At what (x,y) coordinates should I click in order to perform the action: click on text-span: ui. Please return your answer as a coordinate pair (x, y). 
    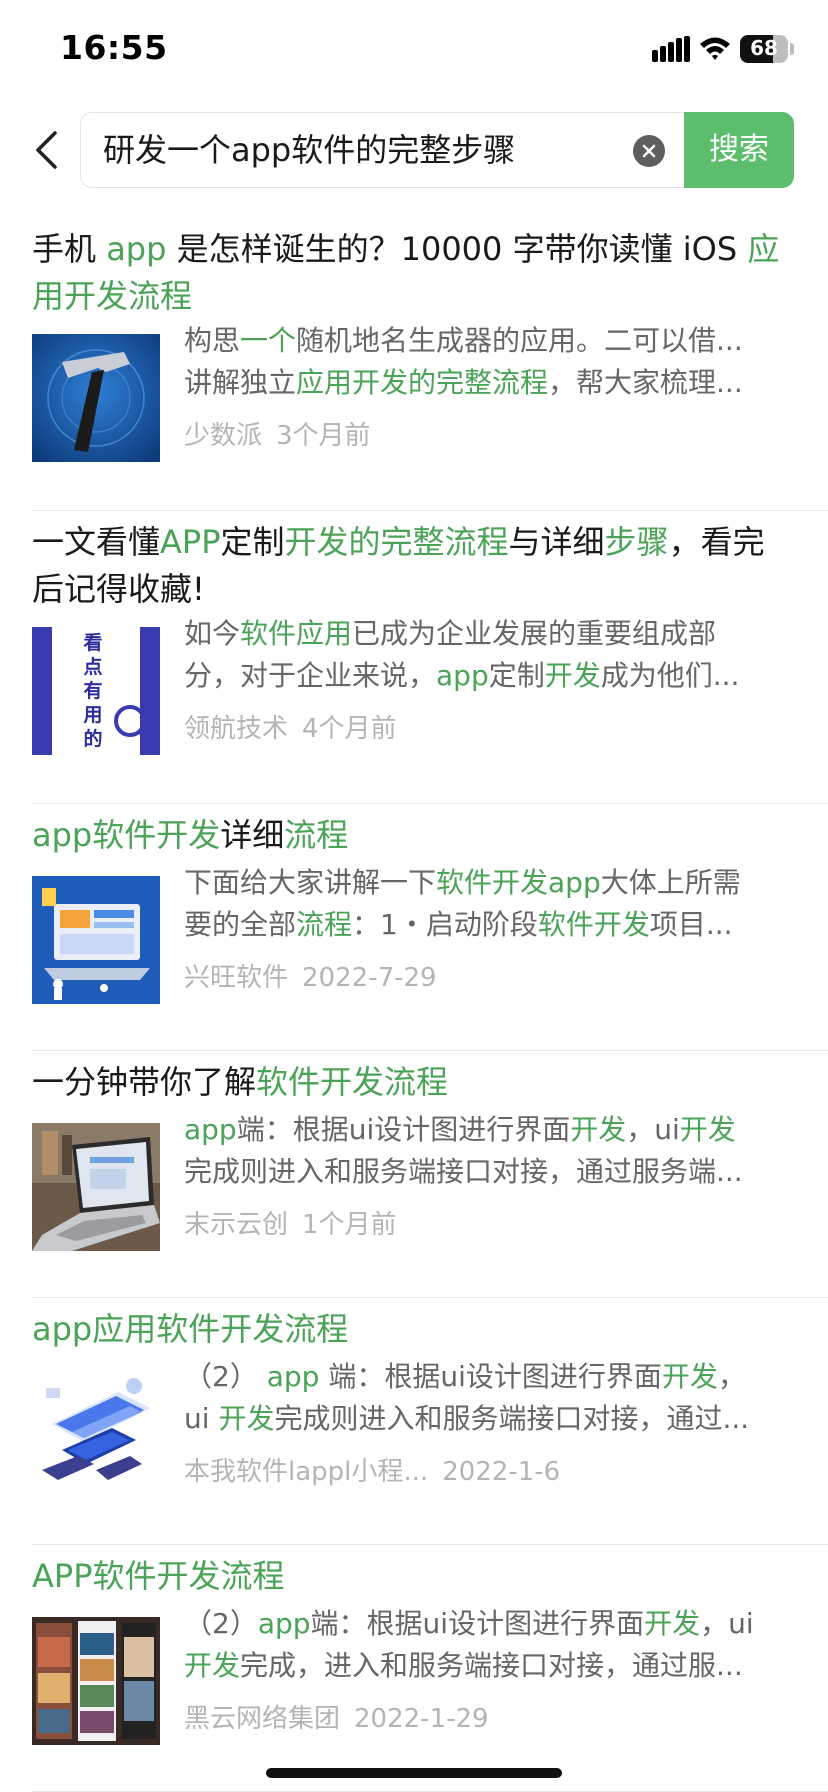
    Looking at the image, I should click on (201, 1418).